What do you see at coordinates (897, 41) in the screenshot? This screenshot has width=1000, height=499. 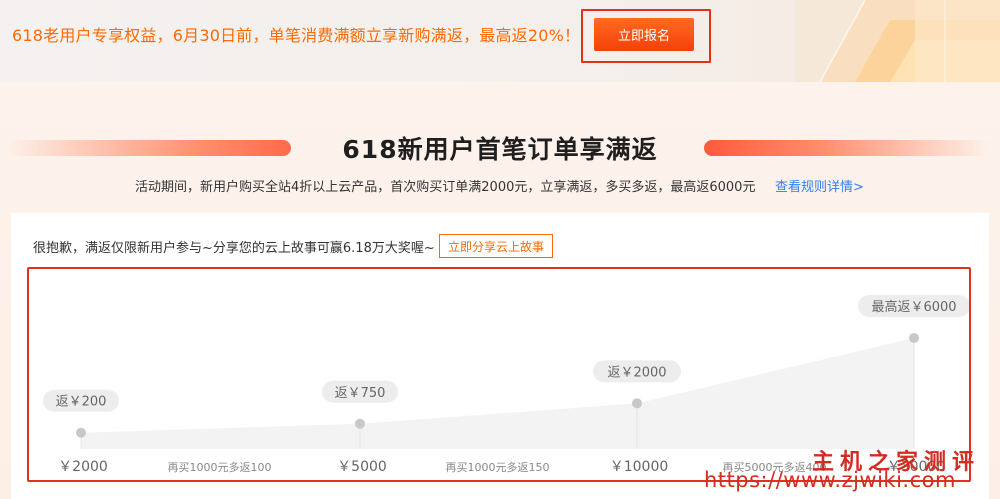 I see `banner-decoration-graphic` at bounding box center [897, 41].